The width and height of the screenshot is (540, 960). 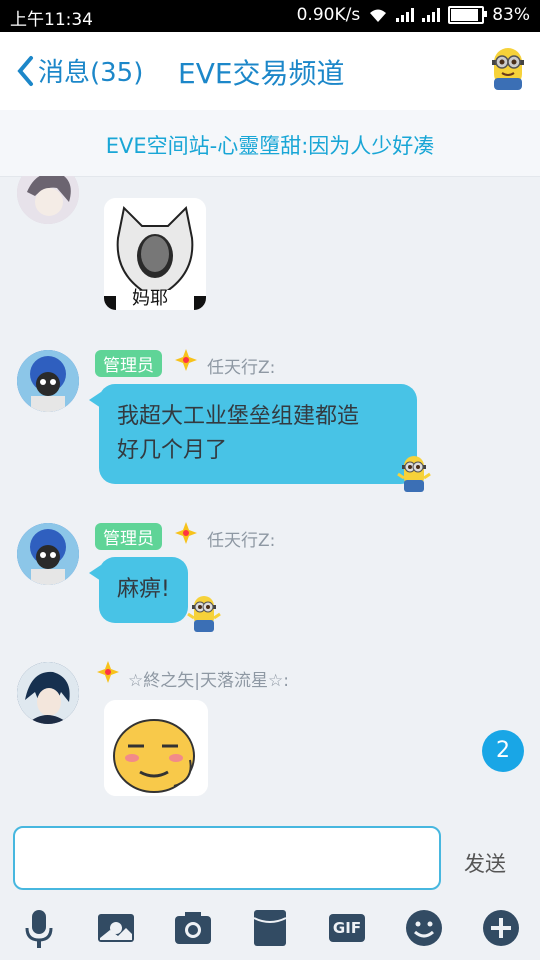 What do you see at coordinates (155, 254) in the screenshot?
I see `meme-sticker: 妈耶` at bounding box center [155, 254].